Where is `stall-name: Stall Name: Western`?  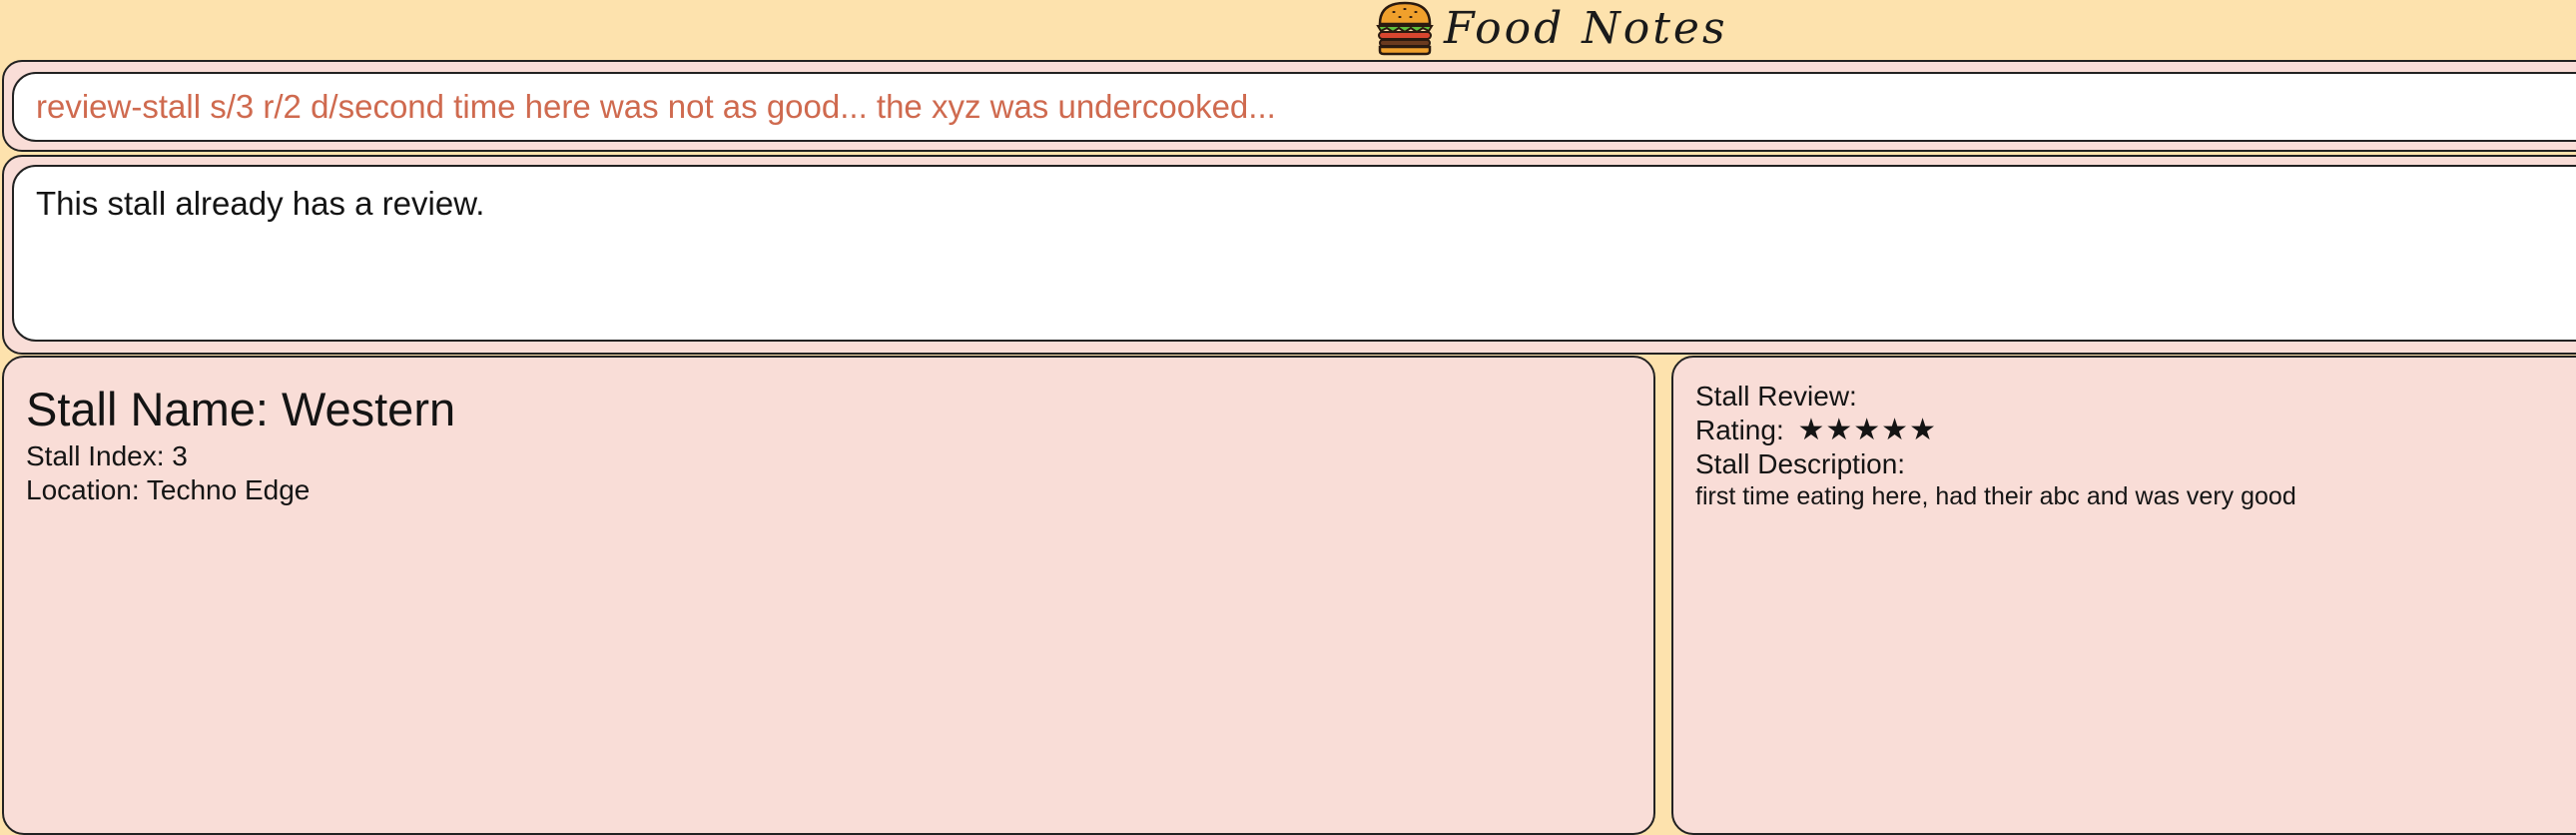 stall-name: Stall Name: Western is located at coordinates (241, 409).